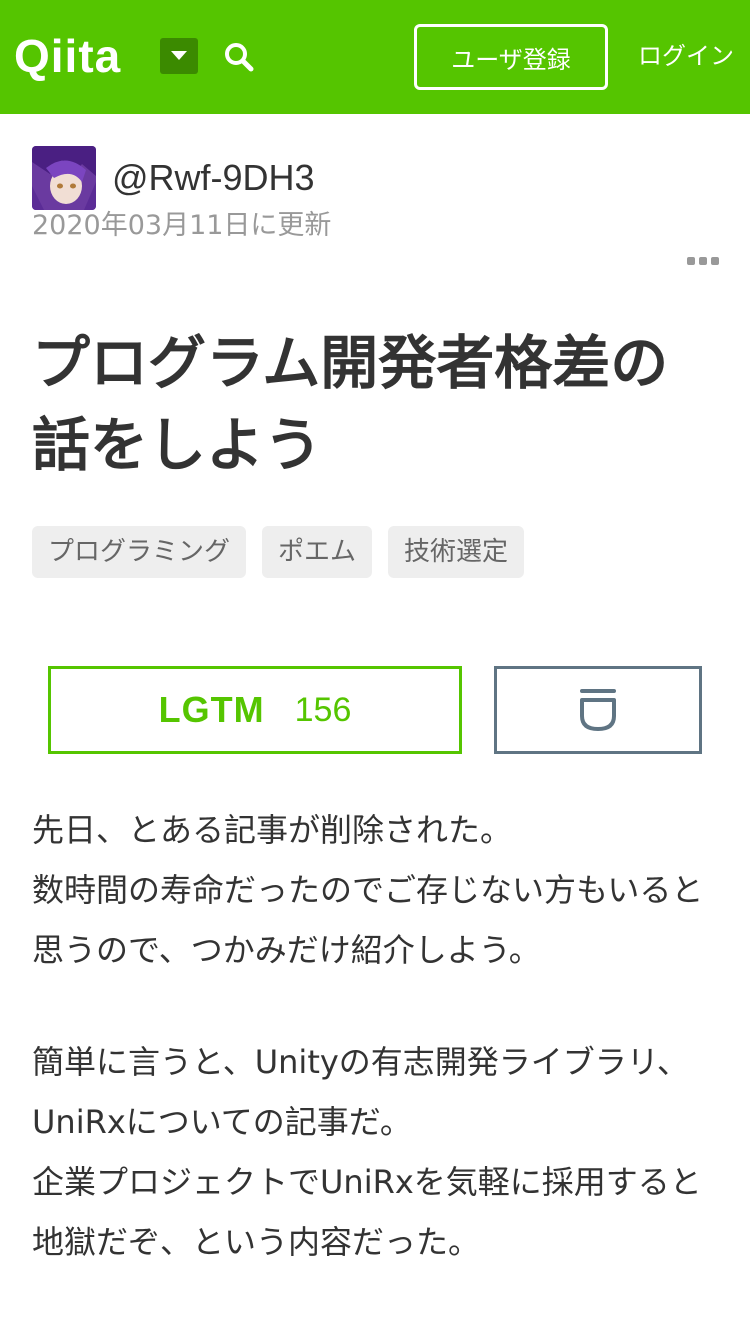 The height and width of the screenshot is (1334, 750). Describe the element at coordinates (222, 1122) in the screenshot. I see `text-line: UniRxについての記事だ。` at that location.